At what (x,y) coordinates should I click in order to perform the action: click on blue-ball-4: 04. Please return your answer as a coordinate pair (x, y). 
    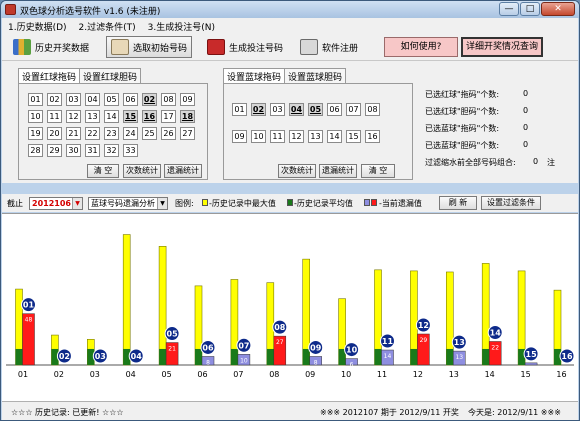
    Looking at the image, I should click on (296, 109).